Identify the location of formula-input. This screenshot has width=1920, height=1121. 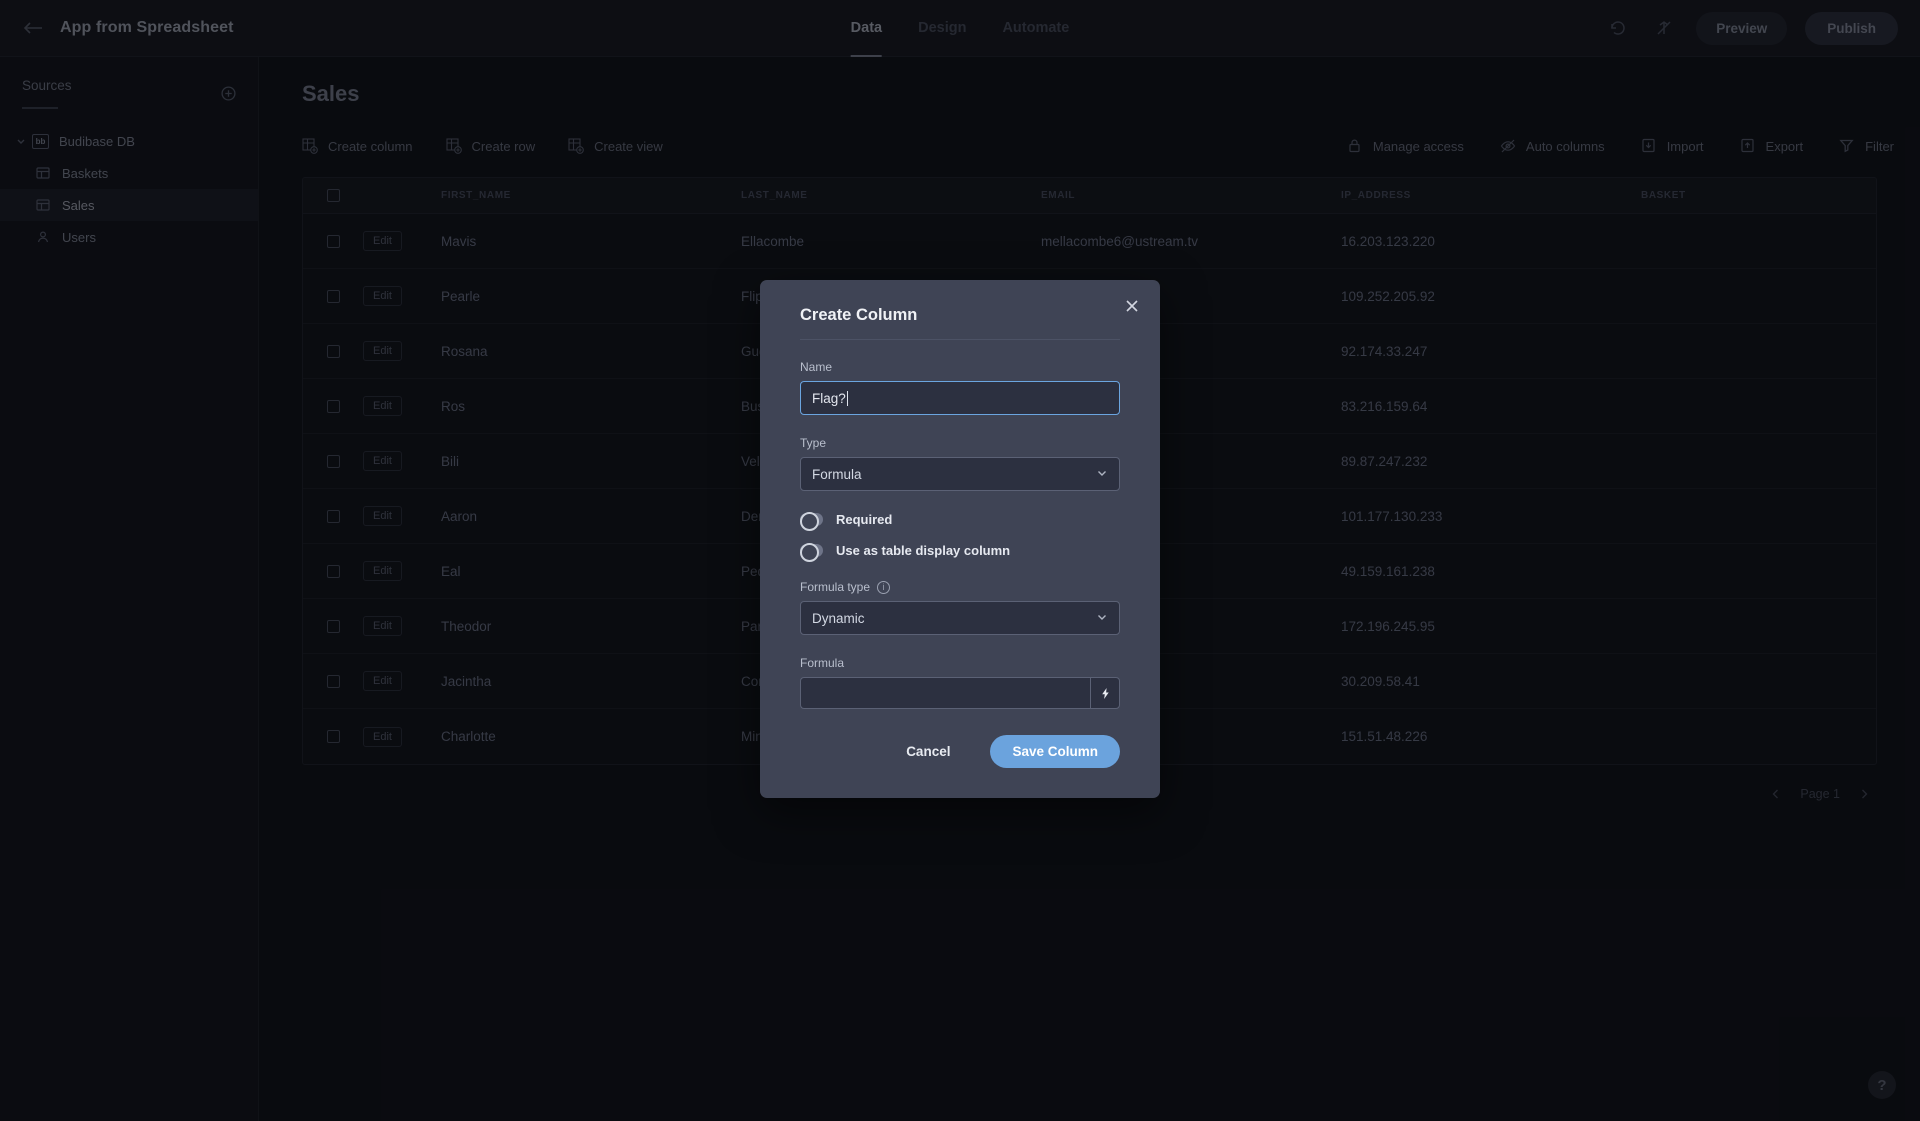
(945, 693).